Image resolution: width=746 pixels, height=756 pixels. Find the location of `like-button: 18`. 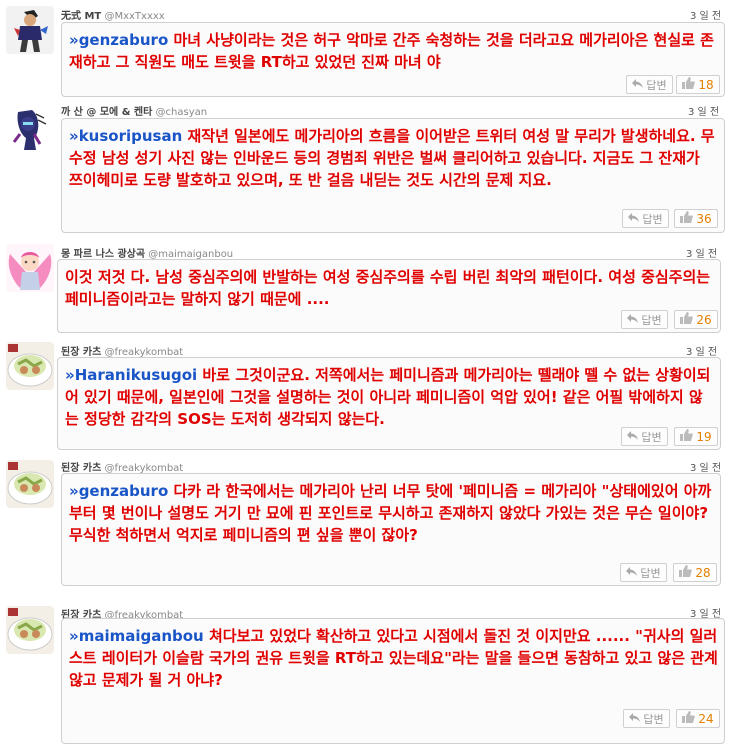

like-button: 18 is located at coordinates (698, 84).